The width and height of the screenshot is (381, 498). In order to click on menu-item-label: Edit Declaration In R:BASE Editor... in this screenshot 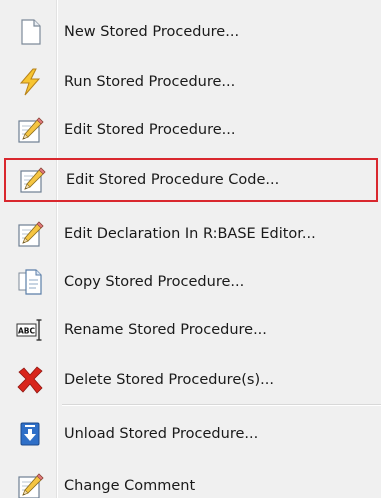, I will do `click(190, 234)`.